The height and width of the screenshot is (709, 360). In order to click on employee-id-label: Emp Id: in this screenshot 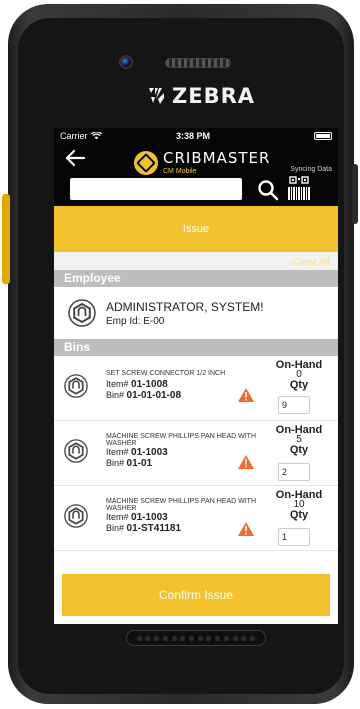, I will do `click(123, 321)`.